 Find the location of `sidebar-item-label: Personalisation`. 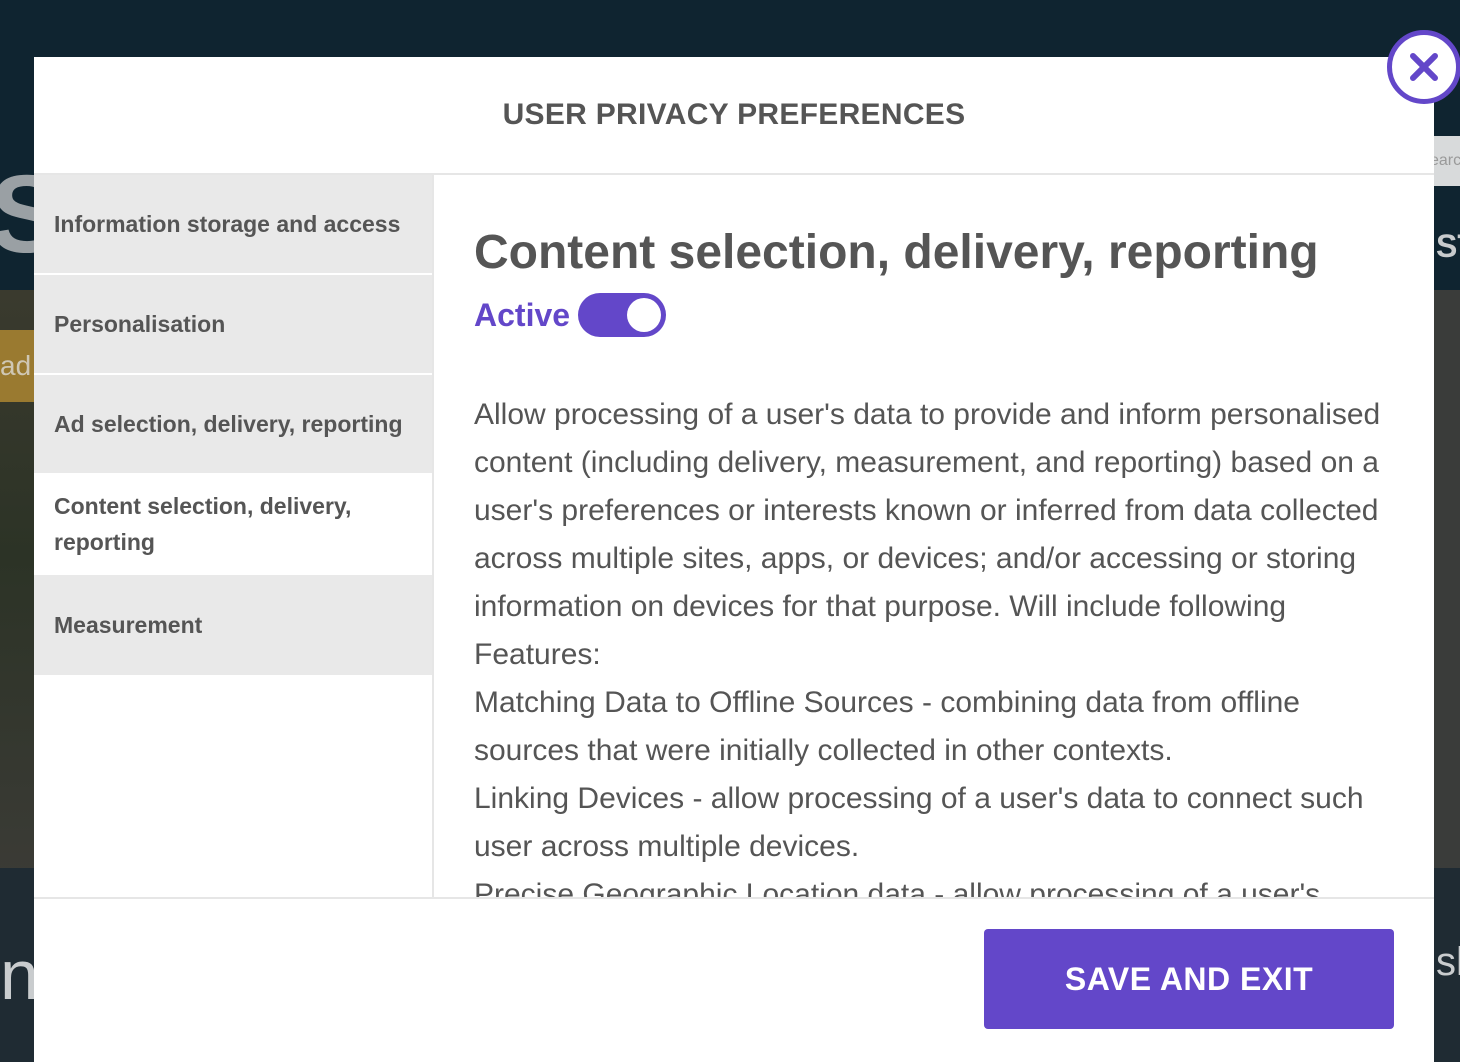

sidebar-item-label: Personalisation is located at coordinates (140, 324).